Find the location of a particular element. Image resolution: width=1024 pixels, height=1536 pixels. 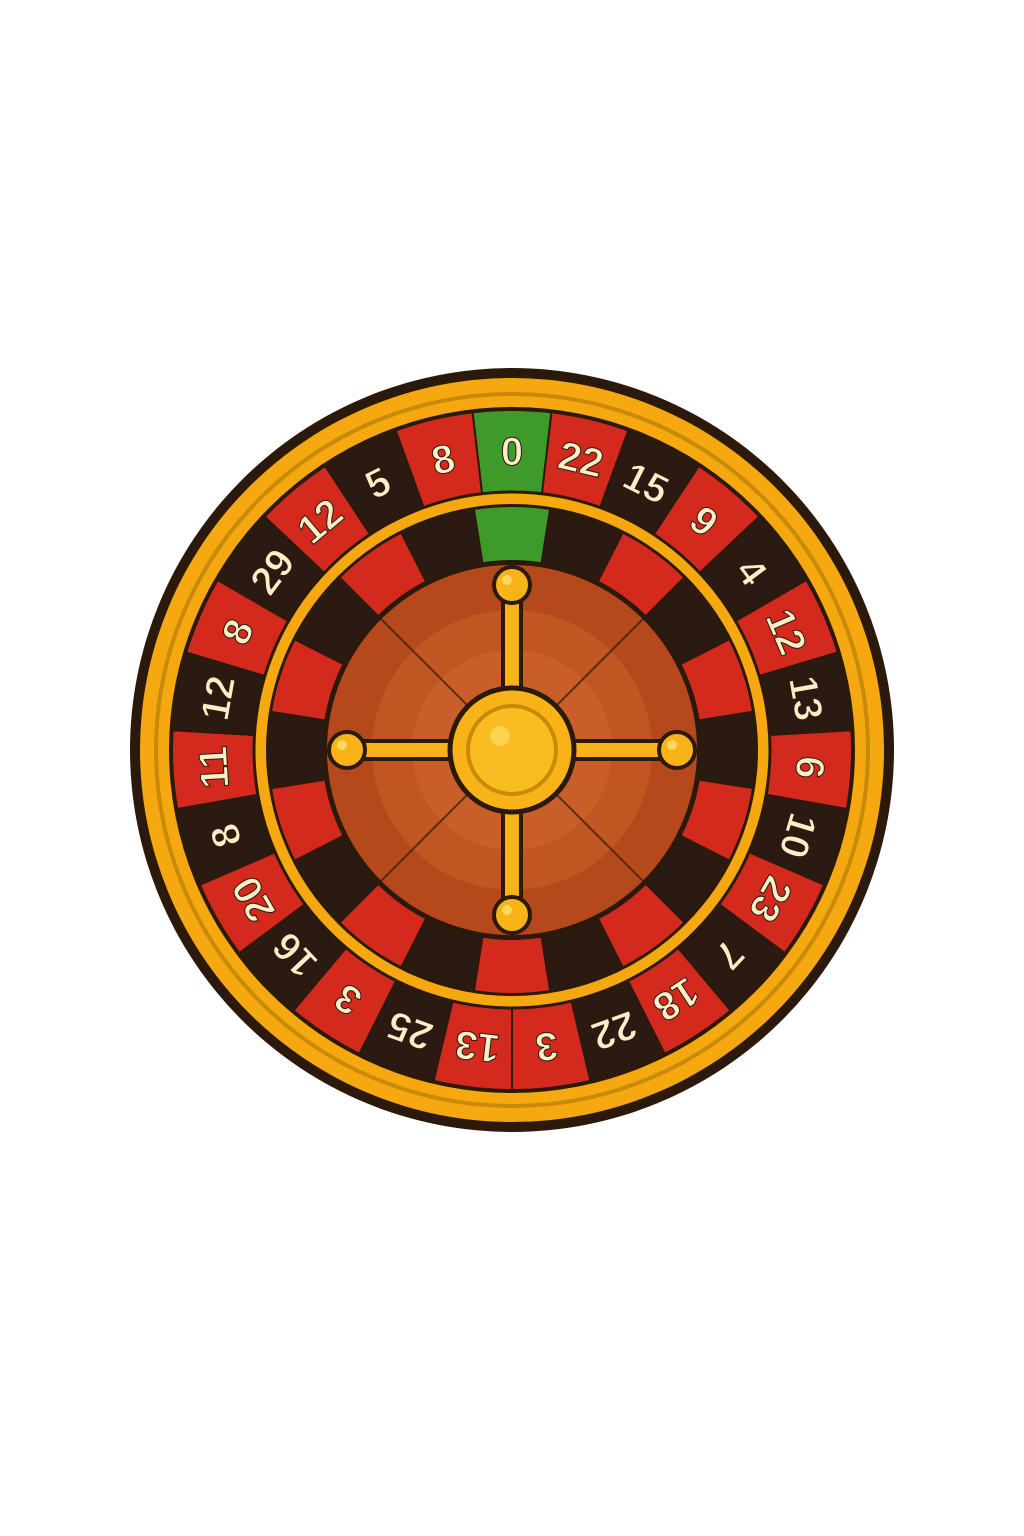

hub-inner is located at coordinates (512, 750).